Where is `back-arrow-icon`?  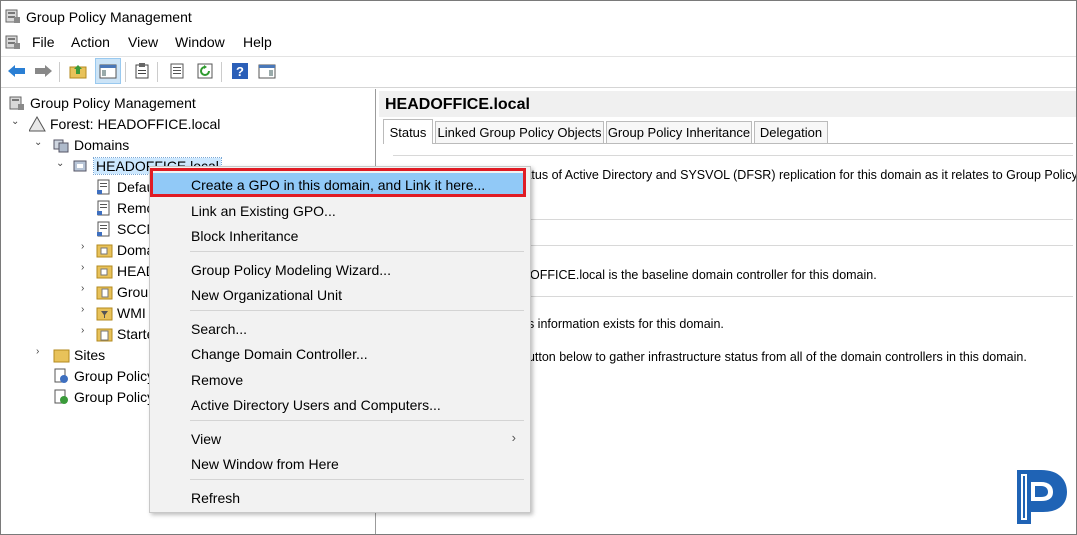
back-arrow-icon is located at coordinates (17, 71).